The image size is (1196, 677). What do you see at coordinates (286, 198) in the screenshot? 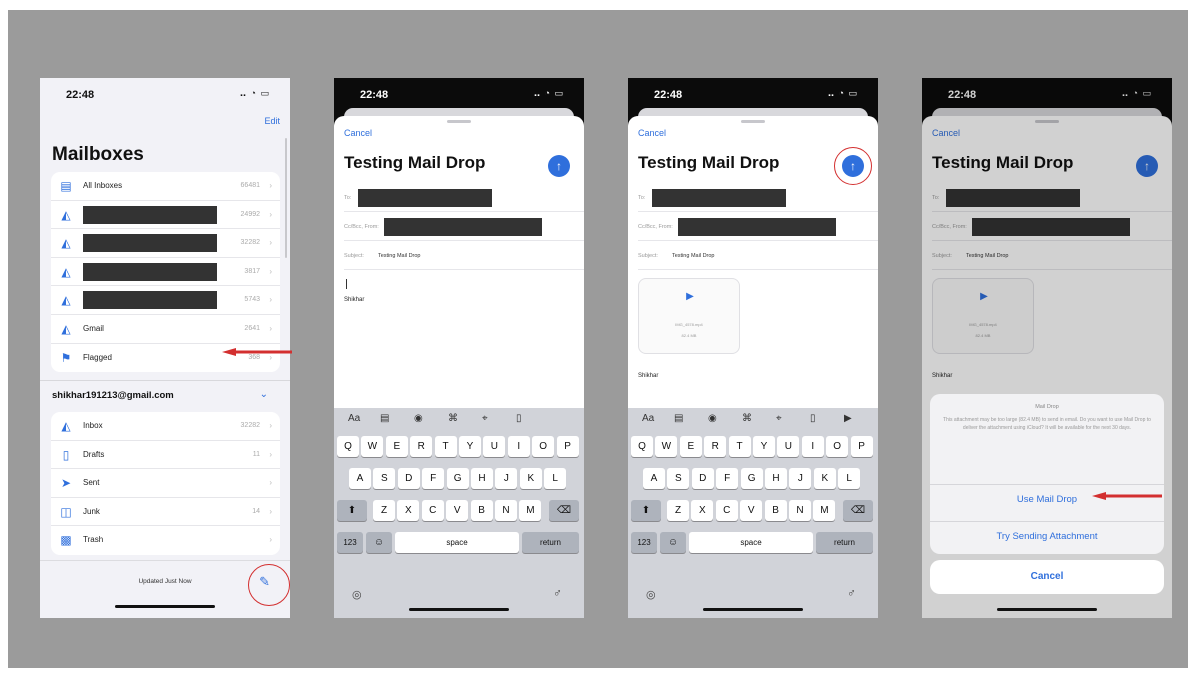
I see `scrollbar` at bounding box center [286, 198].